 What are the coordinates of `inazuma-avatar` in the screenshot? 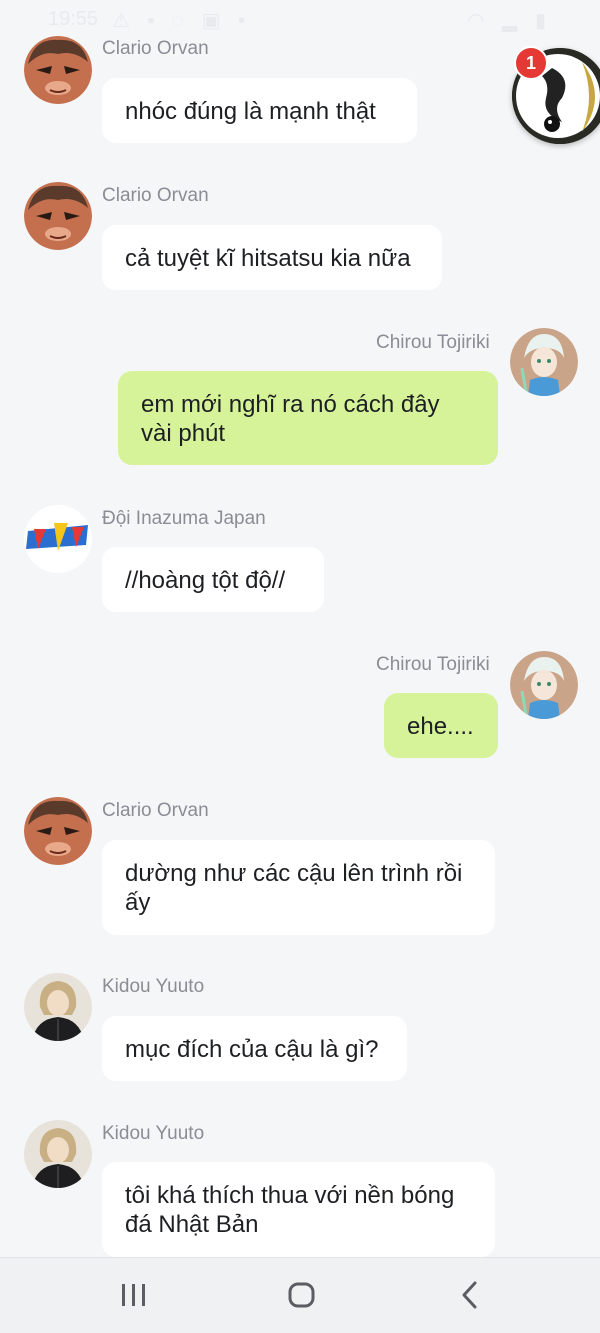 It's located at (58, 539).